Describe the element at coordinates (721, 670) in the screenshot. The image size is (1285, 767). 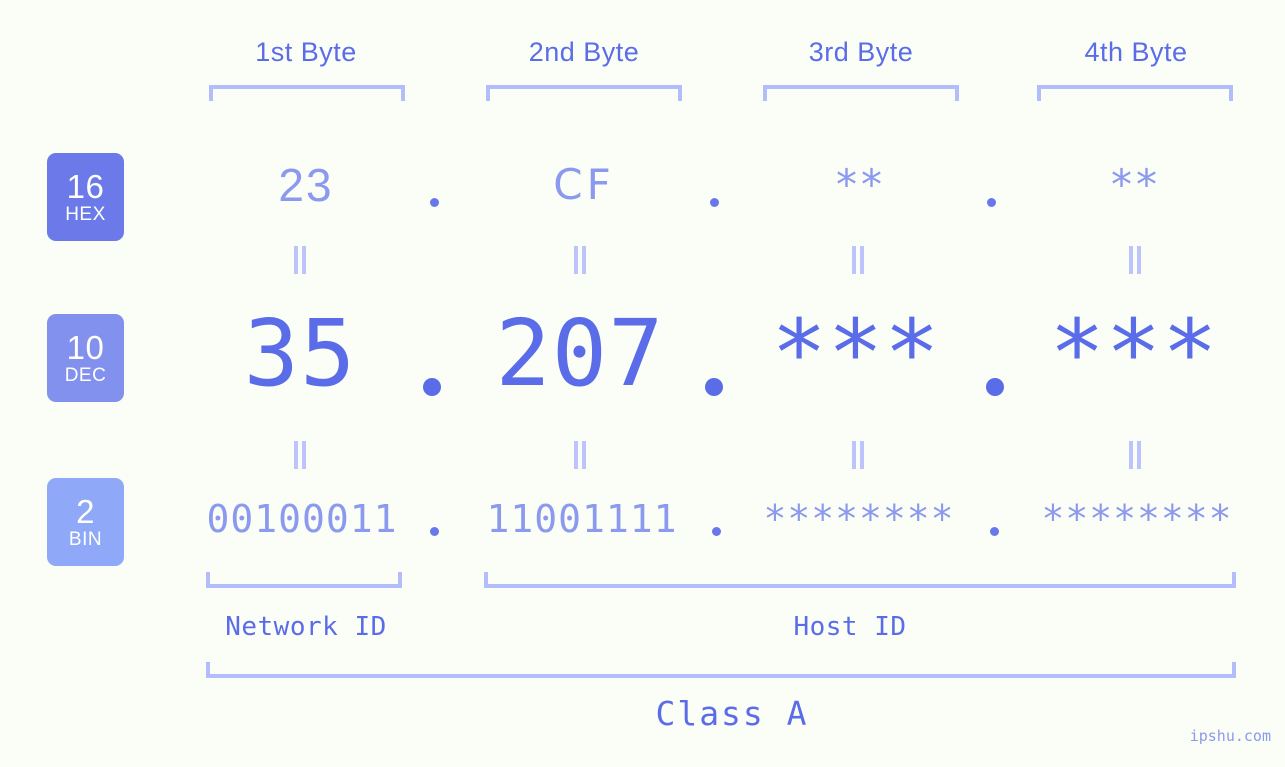
I see `class-bracket` at that location.